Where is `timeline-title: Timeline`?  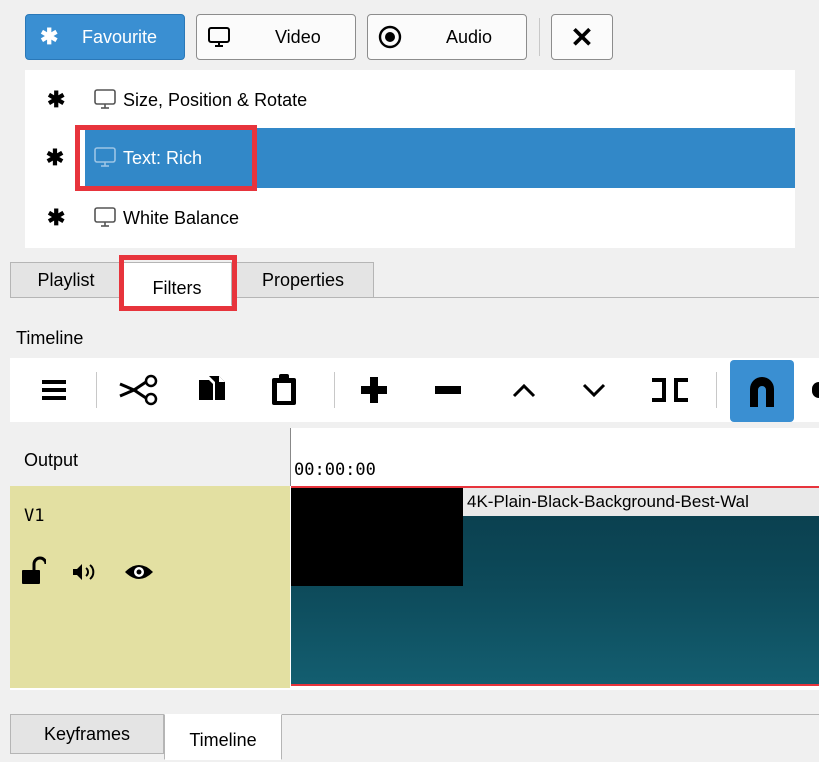 timeline-title: Timeline is located at coordinates (50, 338).